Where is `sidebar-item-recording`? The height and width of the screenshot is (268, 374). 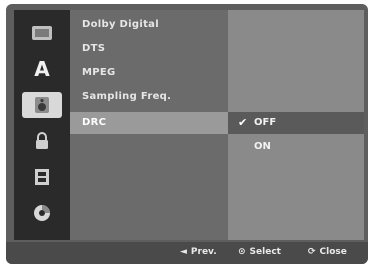
sidebar-item-recording is located at coordinates (42, 177).